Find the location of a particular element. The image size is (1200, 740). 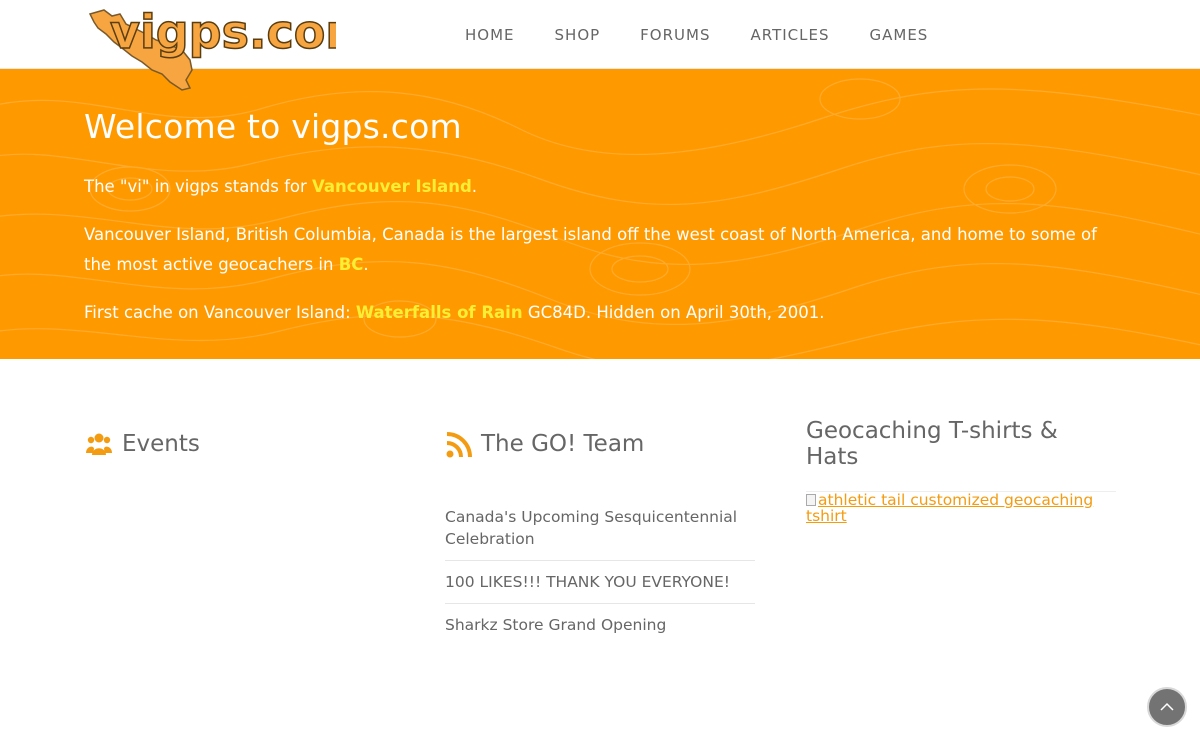

vancouver-island-link: Vancouver Island is located at coordinates (392, 186).